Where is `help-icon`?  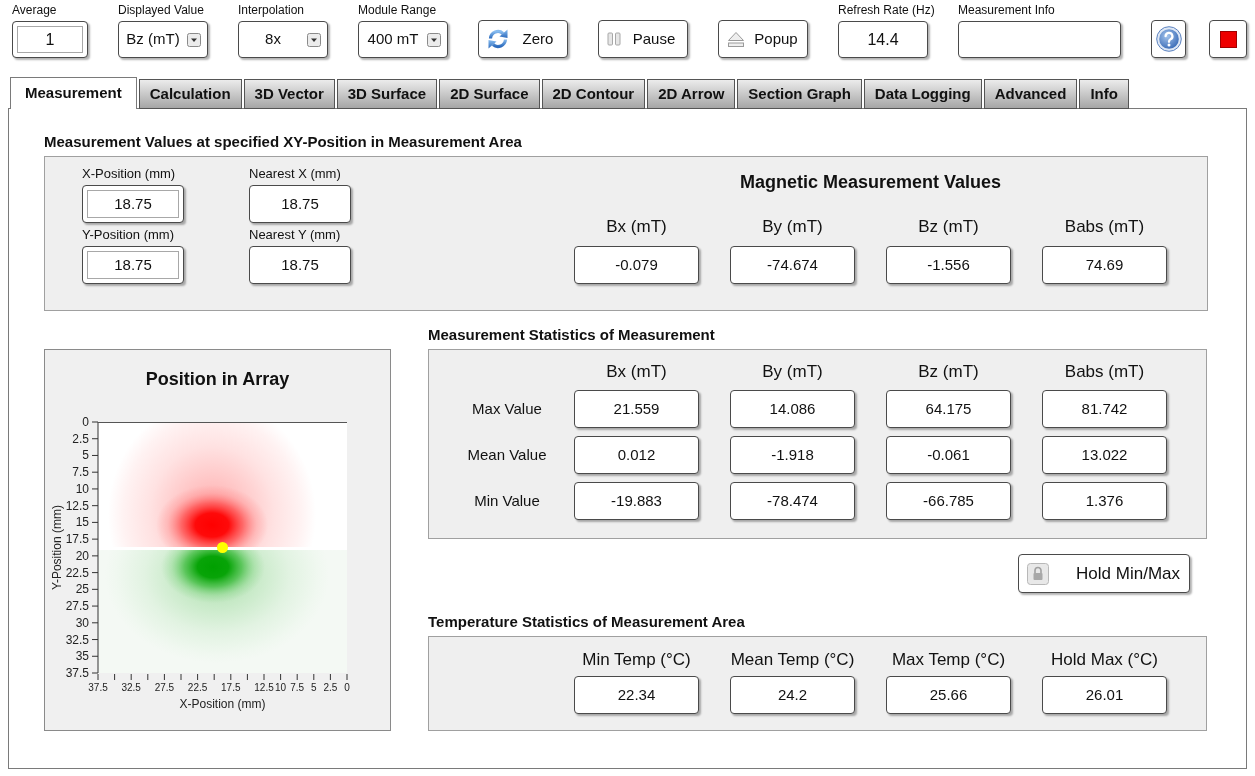 help-icon is located at coordinates (1168, 39).